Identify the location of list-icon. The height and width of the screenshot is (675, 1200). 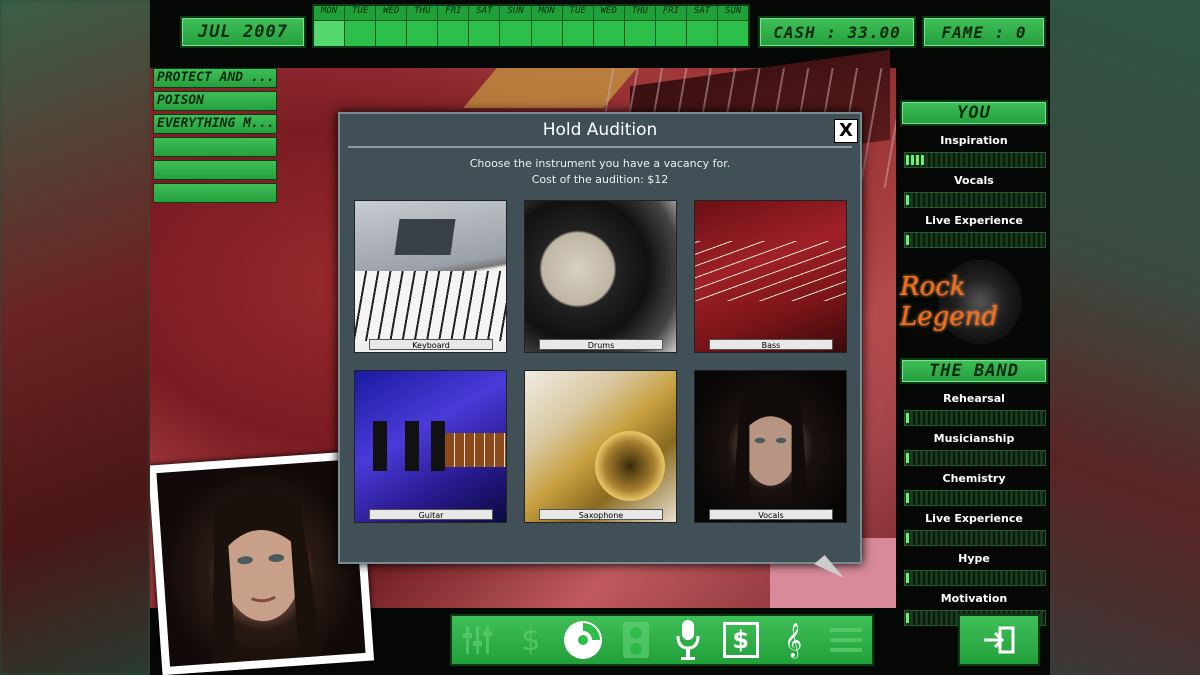
(846, 640).